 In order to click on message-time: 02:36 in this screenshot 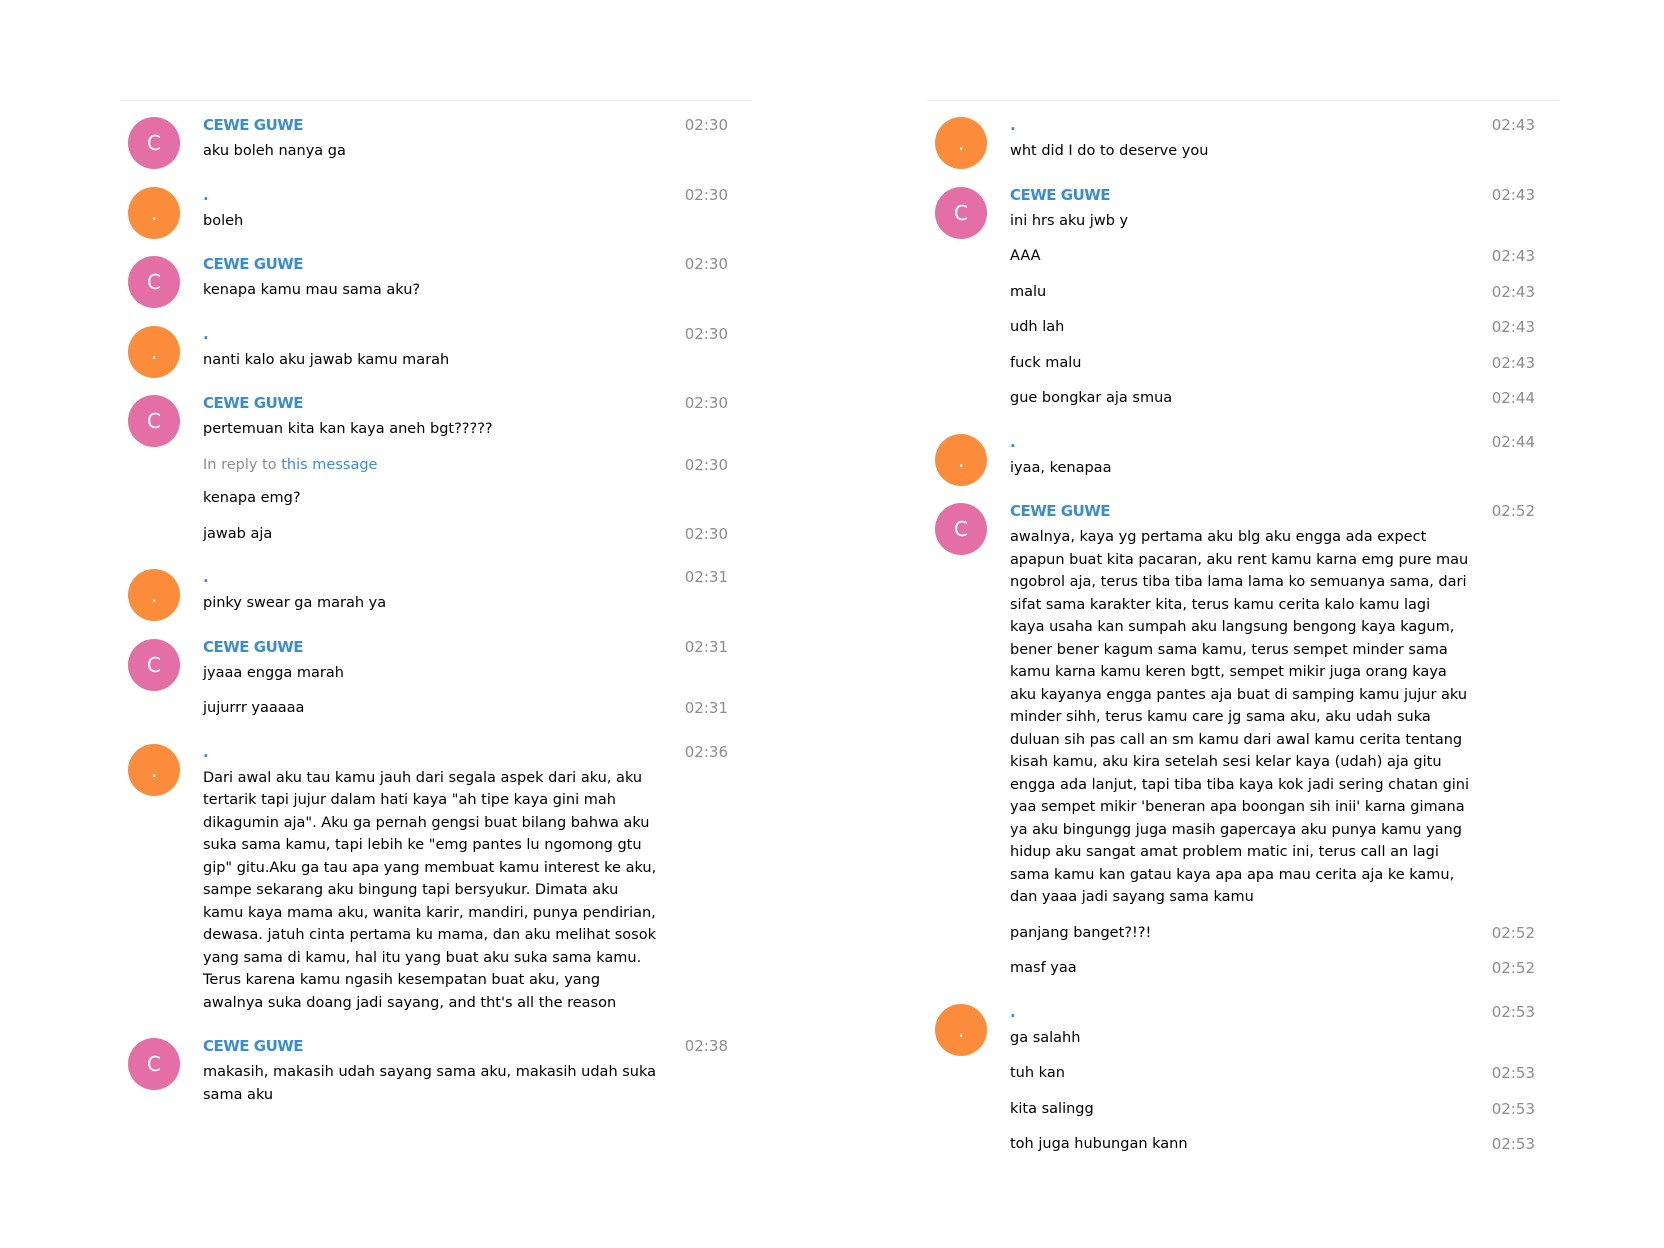, I will do `click(706, 751)`.